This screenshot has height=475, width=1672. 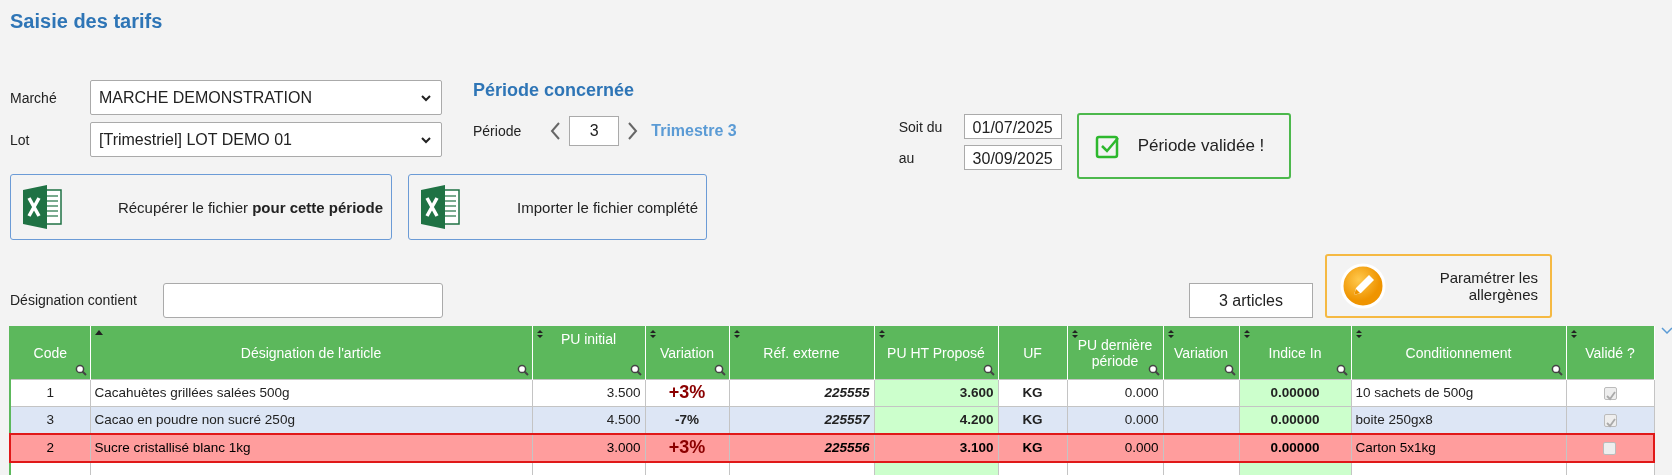 What do you see at coordinates (687, 419) in the screenshot?
I see `variation-value: -7%` at bounding box center [687, 419].